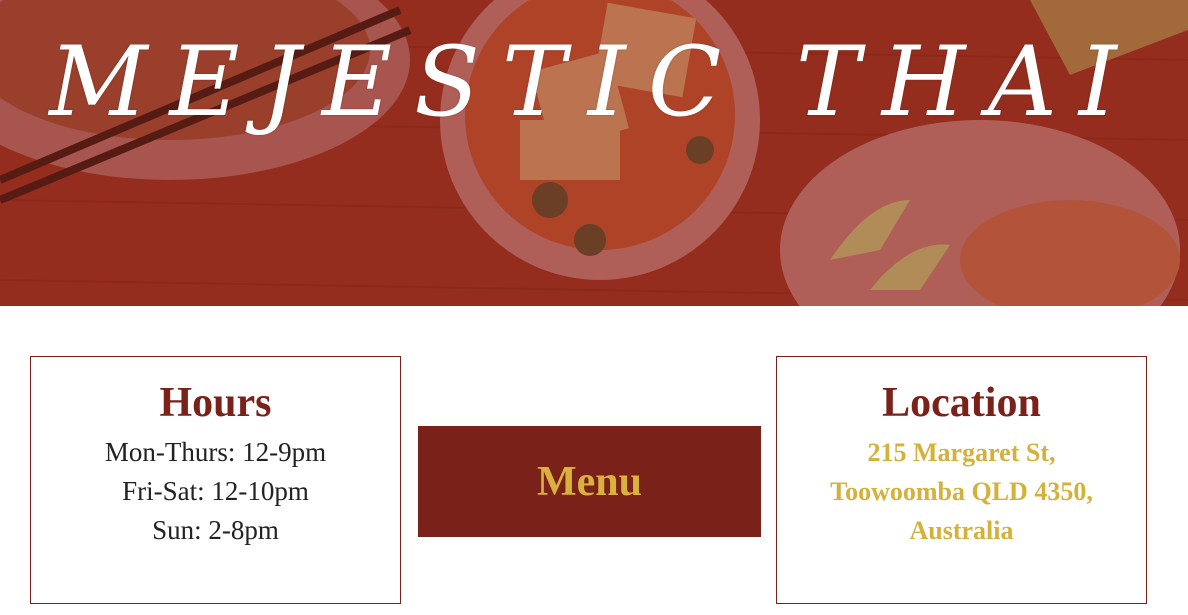 Image resolution: width=1188 pixels, height=615 pixels. What do you see at coordinates (961, 403) in the screenshot?
I see `location-heading: Location` at bounding box center [961, 403].